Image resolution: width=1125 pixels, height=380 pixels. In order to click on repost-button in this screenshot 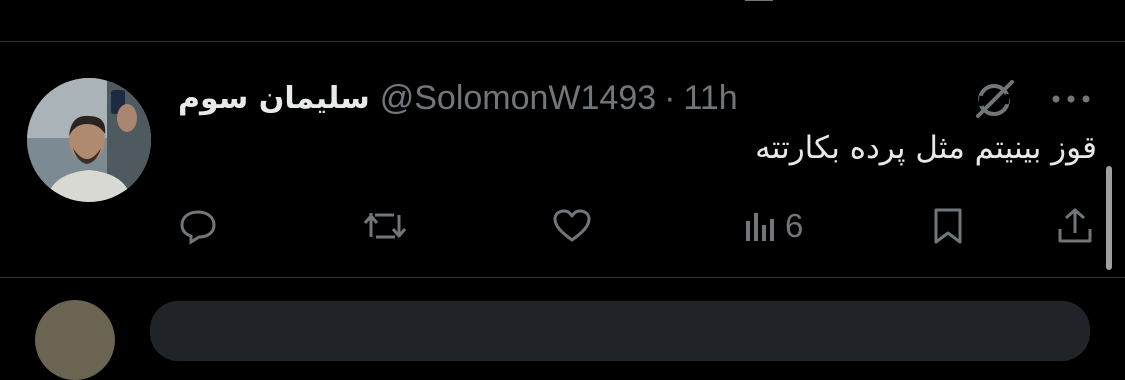, I will do `click(385, 226)`.